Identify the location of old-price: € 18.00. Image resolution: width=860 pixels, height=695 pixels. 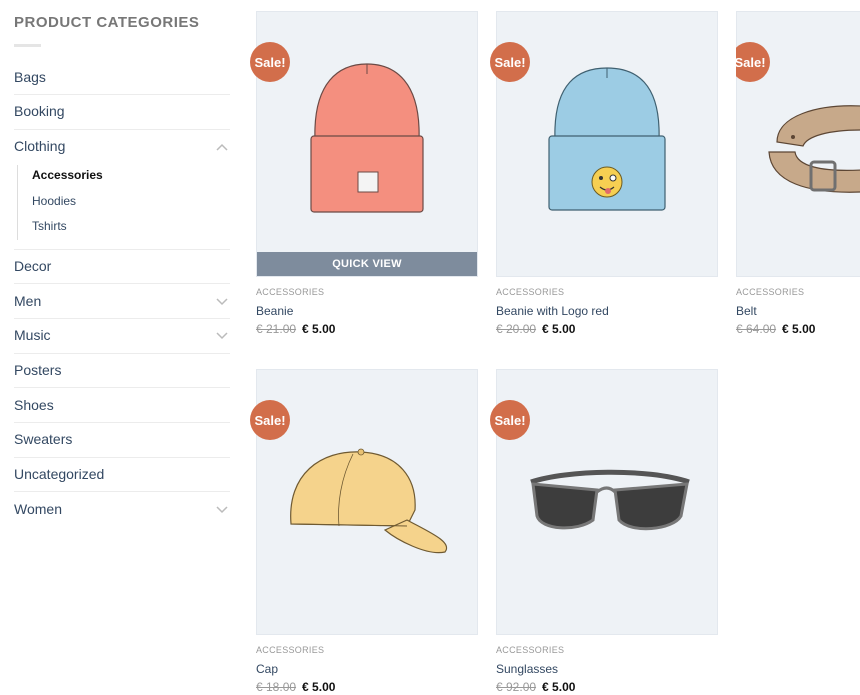
(276, 687).